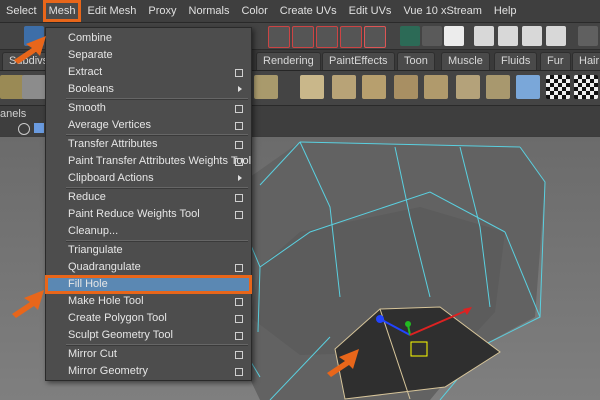  Describe the element at coordinates (108, 371) in the screenshot. I see `menu-item-label: Mirror Geometry` at that location.